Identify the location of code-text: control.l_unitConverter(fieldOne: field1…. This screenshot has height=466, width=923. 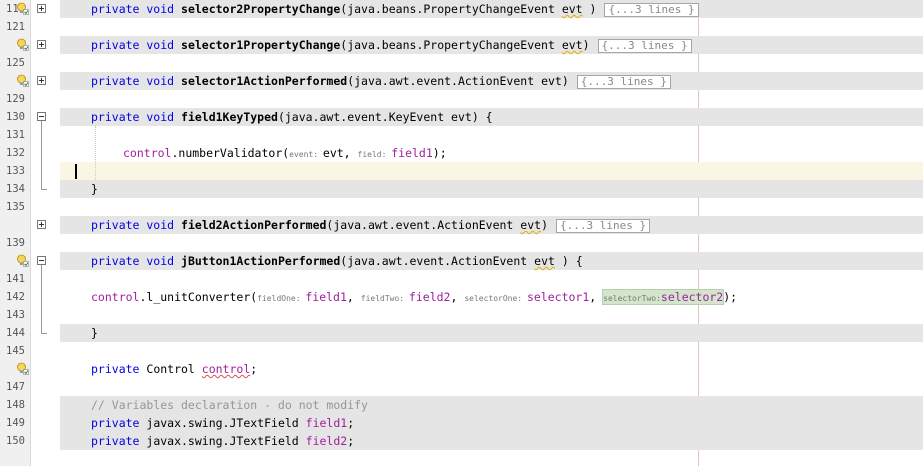
(414, 297).